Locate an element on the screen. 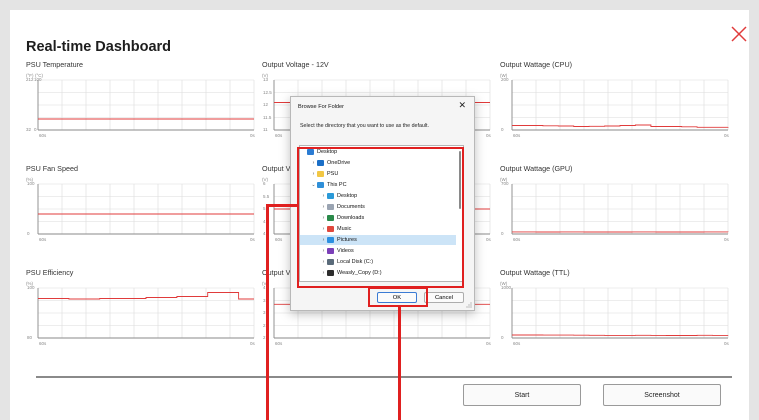 This screenshot has width=759, height=420. page-title: Real-time Dashboard is located at coordinates (99, 47).